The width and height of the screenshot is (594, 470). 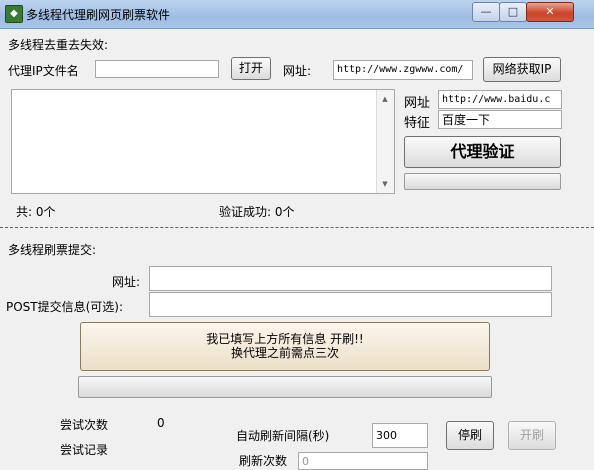 I want to click on source-url-input: http://www.zgwww.com/, so click(x=403, y=70).